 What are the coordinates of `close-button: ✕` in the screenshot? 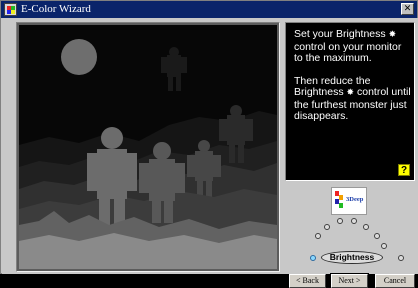 It's located at (407, 9).